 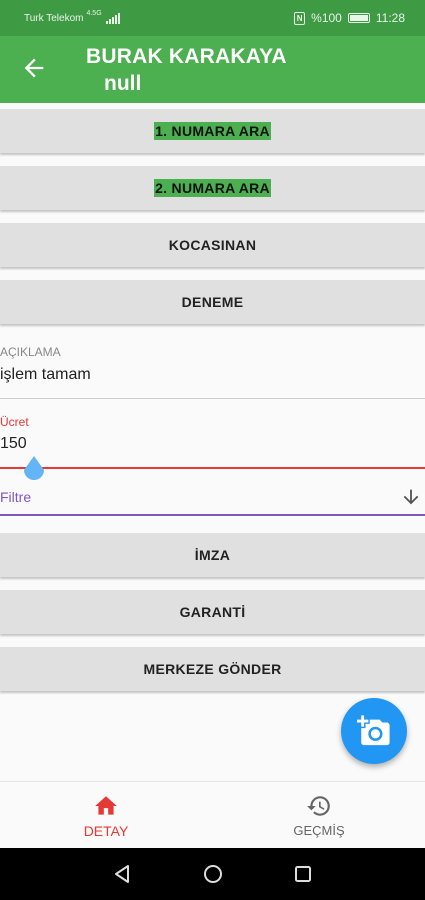 I want to click on call-number-1-button: 1. NUMARA ARA, so click(x=212, y=131).